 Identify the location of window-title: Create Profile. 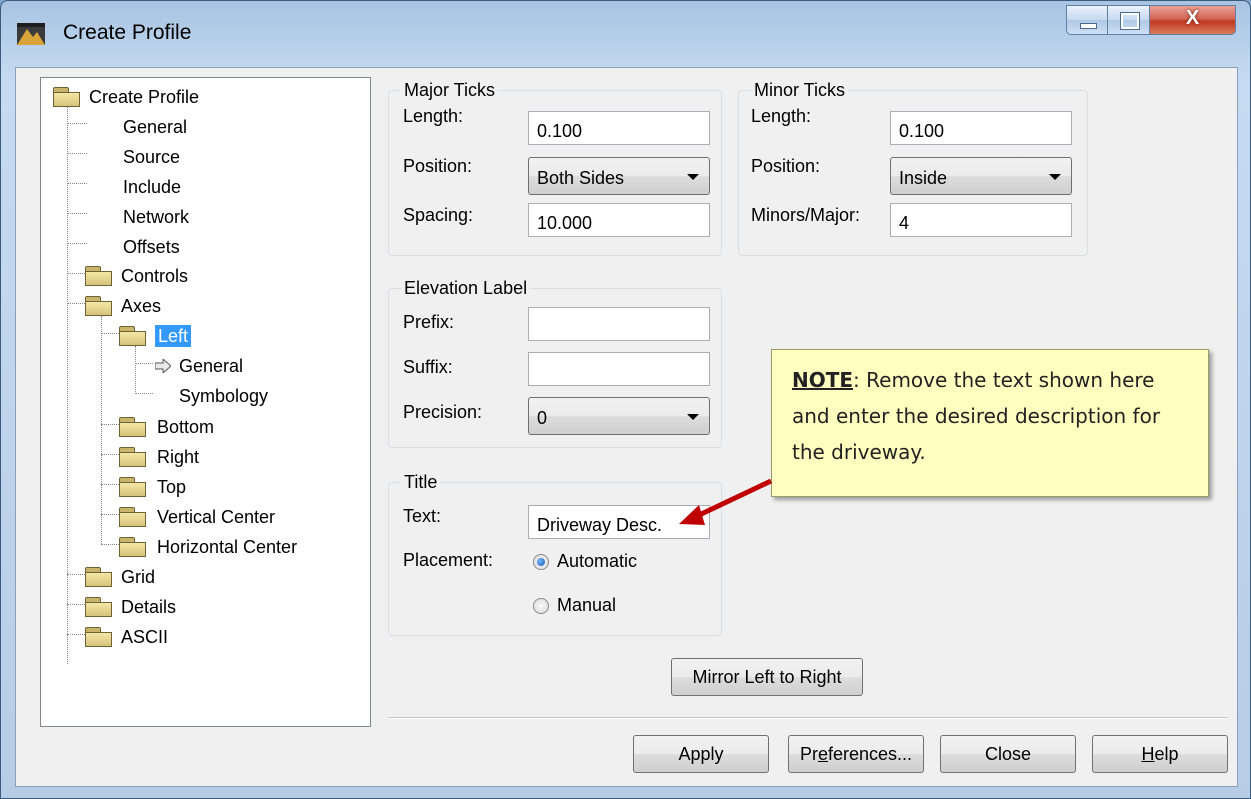
(127, 32).